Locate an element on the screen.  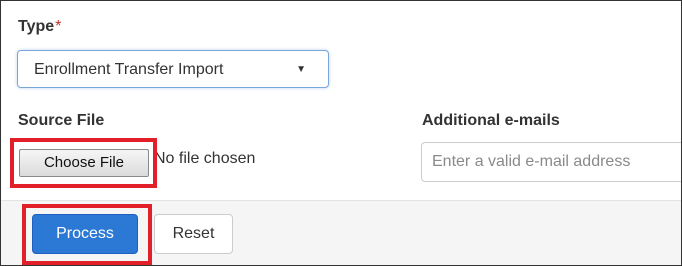
type-field-label: Type* is located at coordinates (39, 27).